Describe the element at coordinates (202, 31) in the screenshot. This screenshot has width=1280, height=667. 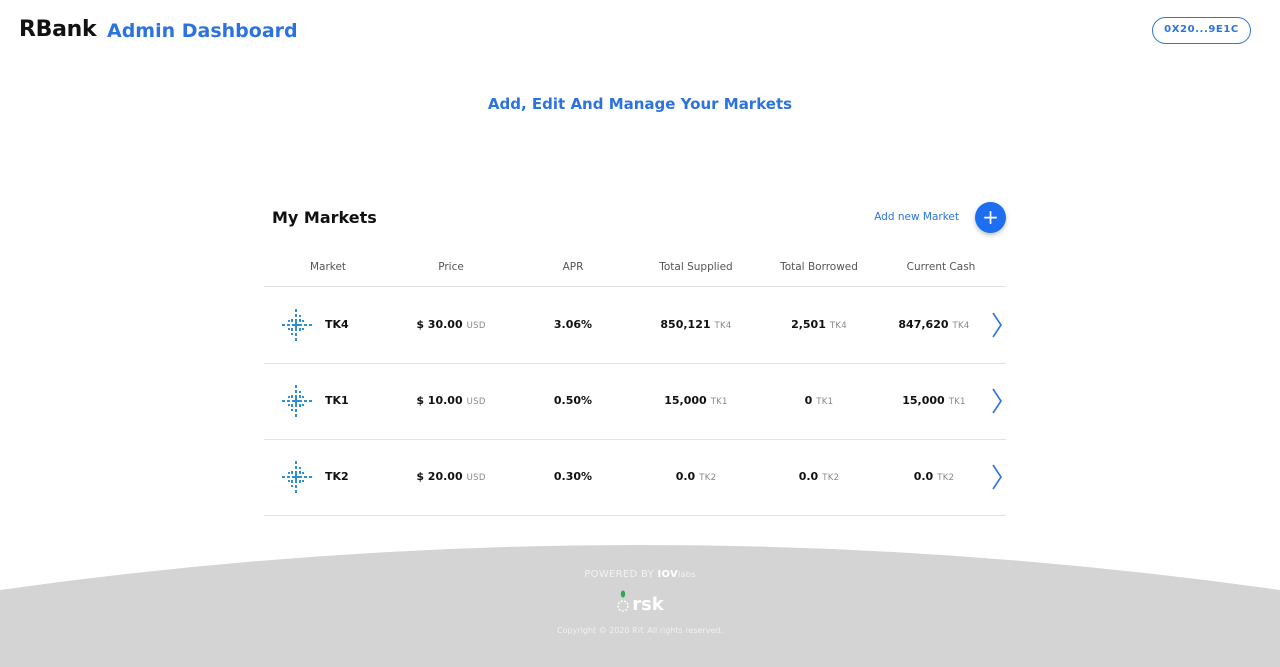
I see `page-title: Admin Dashboard` at that location.